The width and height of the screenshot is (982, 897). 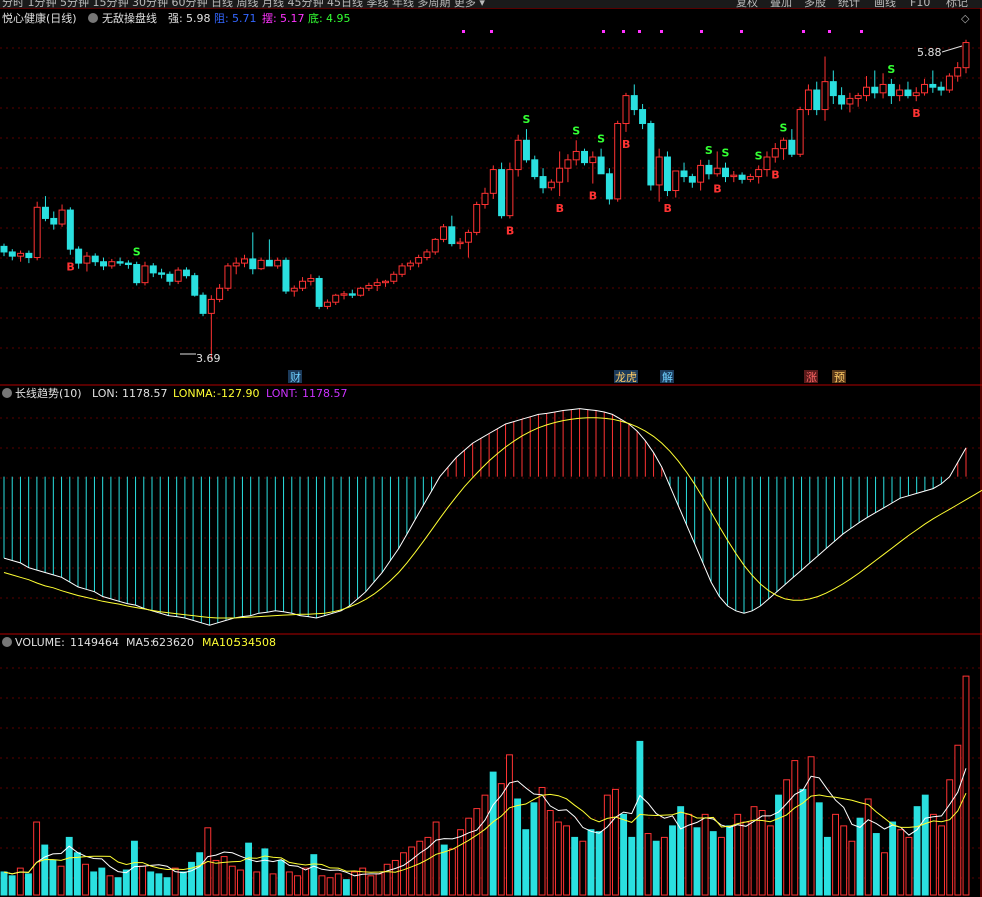 What do you see at coordinates (885, 4) in the screenshot?
I see `toolbar-item: 画线` at bounding box center [885, 4].